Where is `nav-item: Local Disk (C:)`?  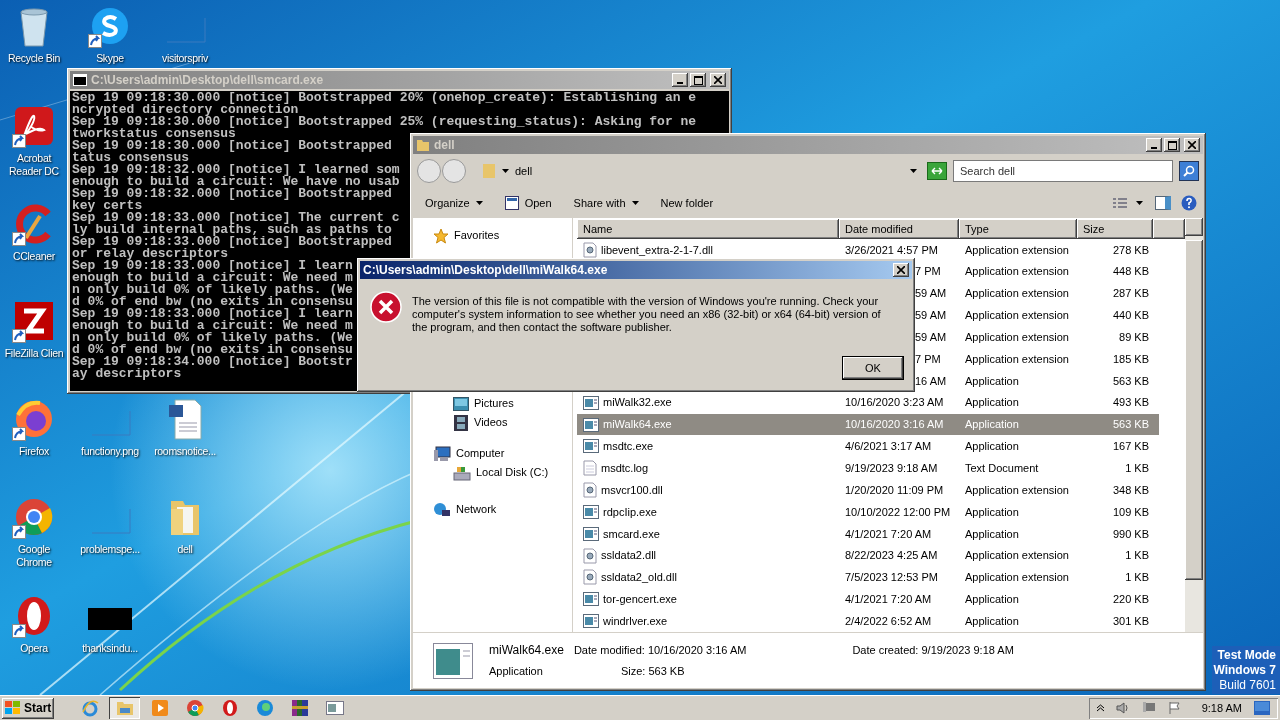 nav-item: Local Disk (C:) is located at coordinates (512, 472).